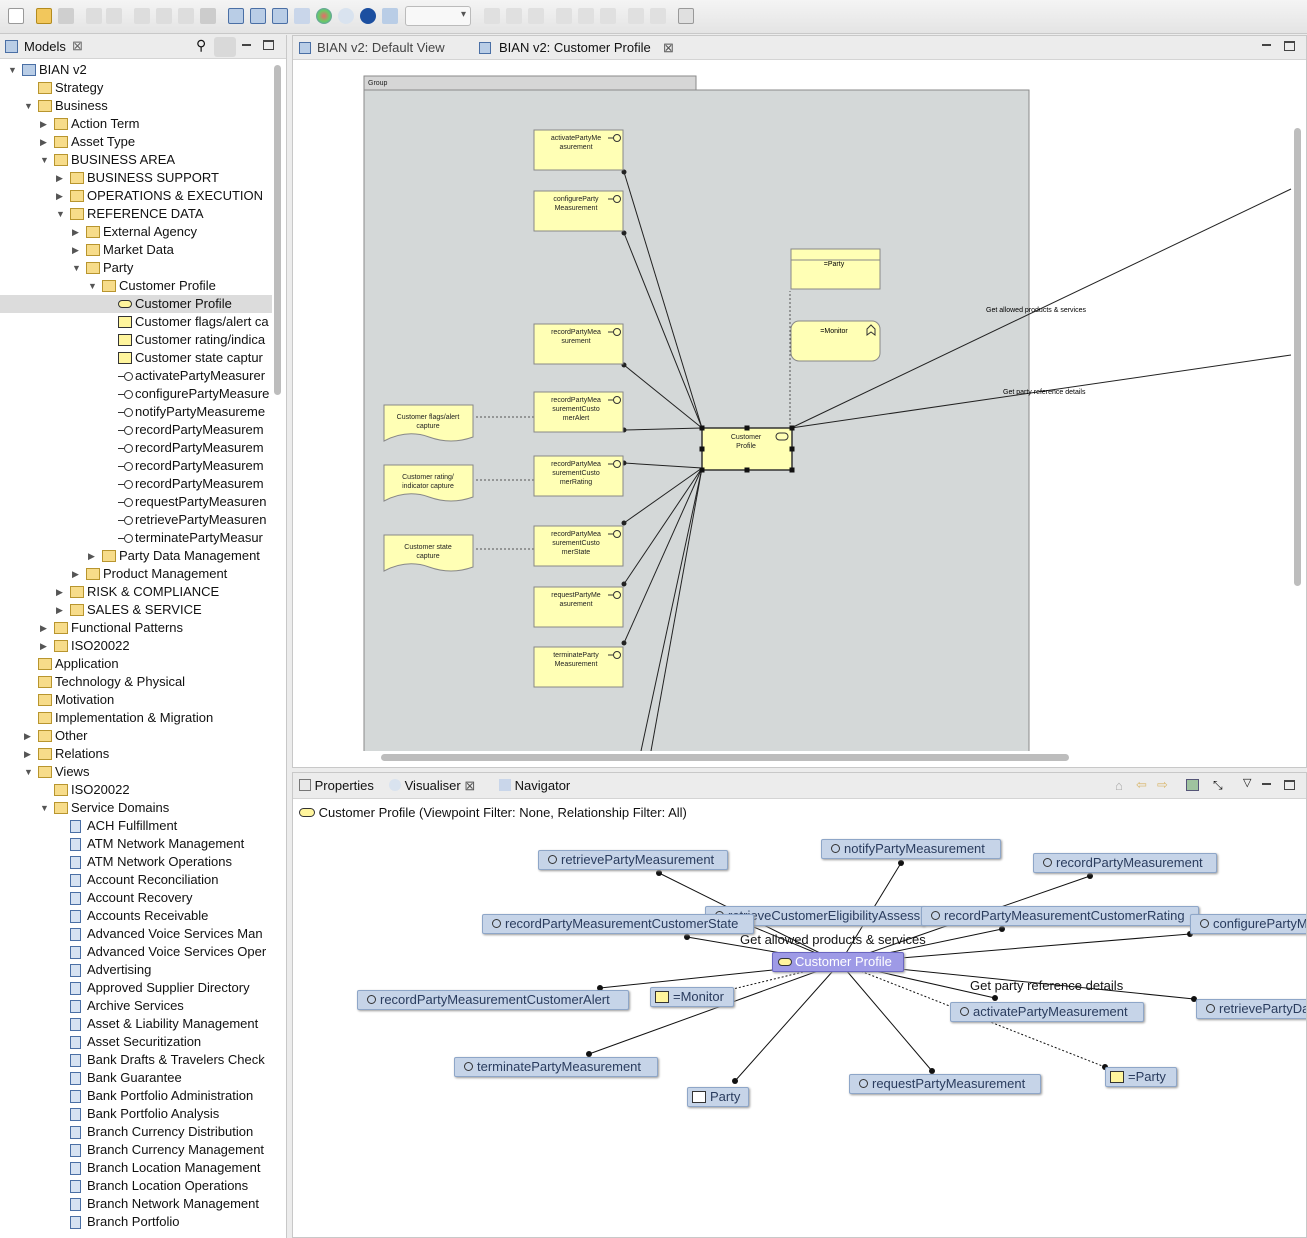 This screenshot has width=1307, height=1238. I want to click on tree-item: ▶ Party Data Management, so click(136, 556).